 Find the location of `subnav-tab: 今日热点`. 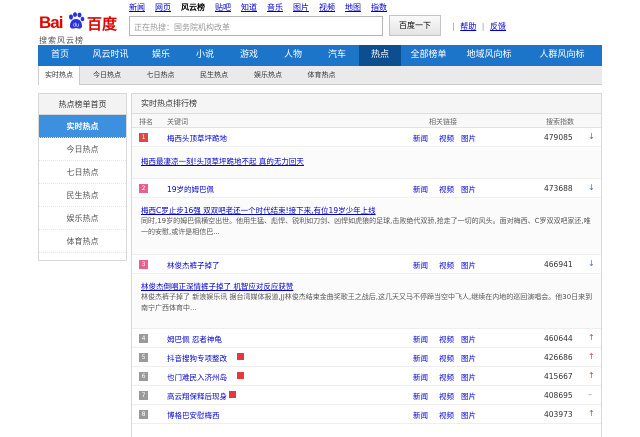

subnav-tab: 今日热点 is located at coordinates (107, 75).